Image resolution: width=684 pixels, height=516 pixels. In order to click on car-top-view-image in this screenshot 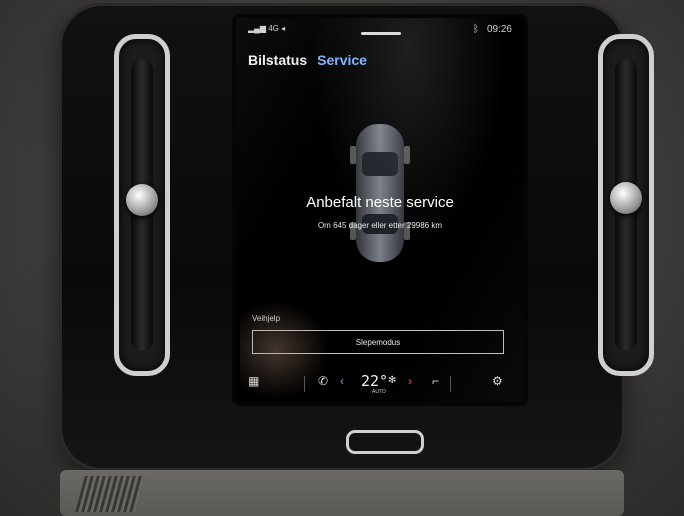, I will do `click(380, 193)`.